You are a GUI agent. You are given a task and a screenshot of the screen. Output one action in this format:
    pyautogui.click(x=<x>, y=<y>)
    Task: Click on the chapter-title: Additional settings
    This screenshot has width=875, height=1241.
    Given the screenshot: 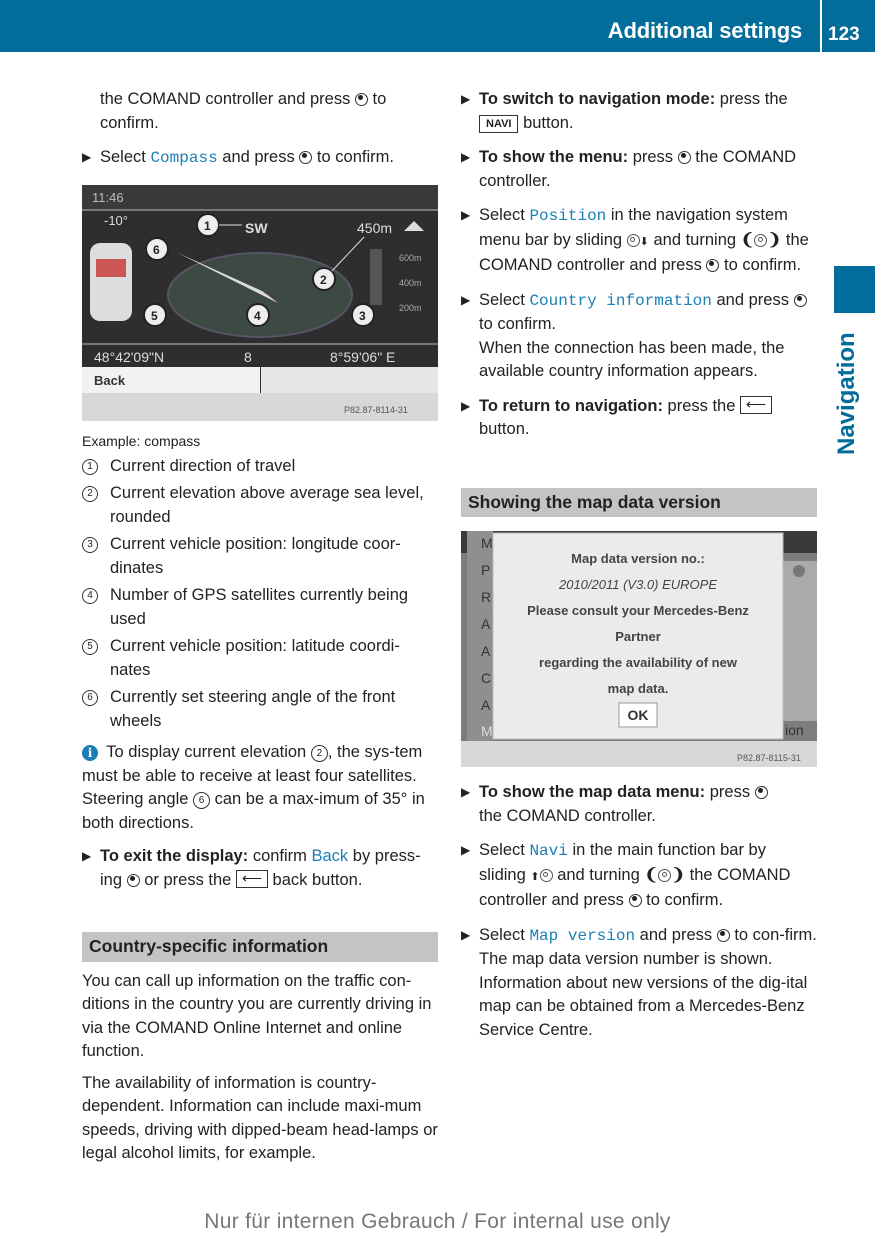 What is the action you would take?
    pyautogui.click(x=704, y=30)
    